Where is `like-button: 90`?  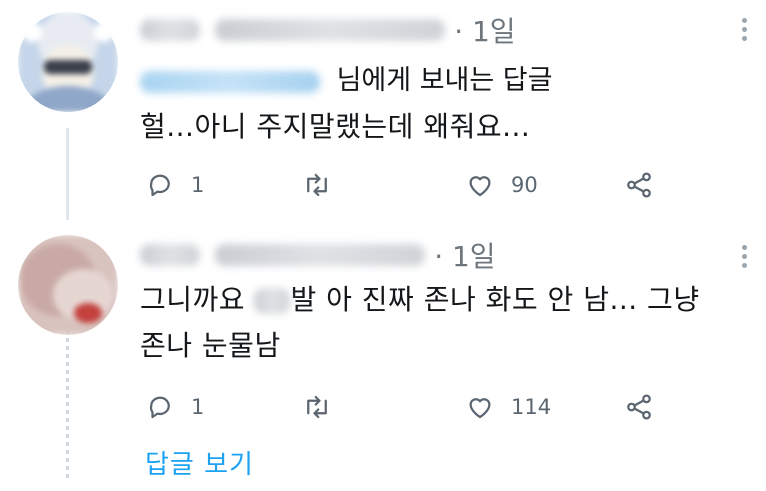 like-button: 90 is located at coordinates (501, 185).